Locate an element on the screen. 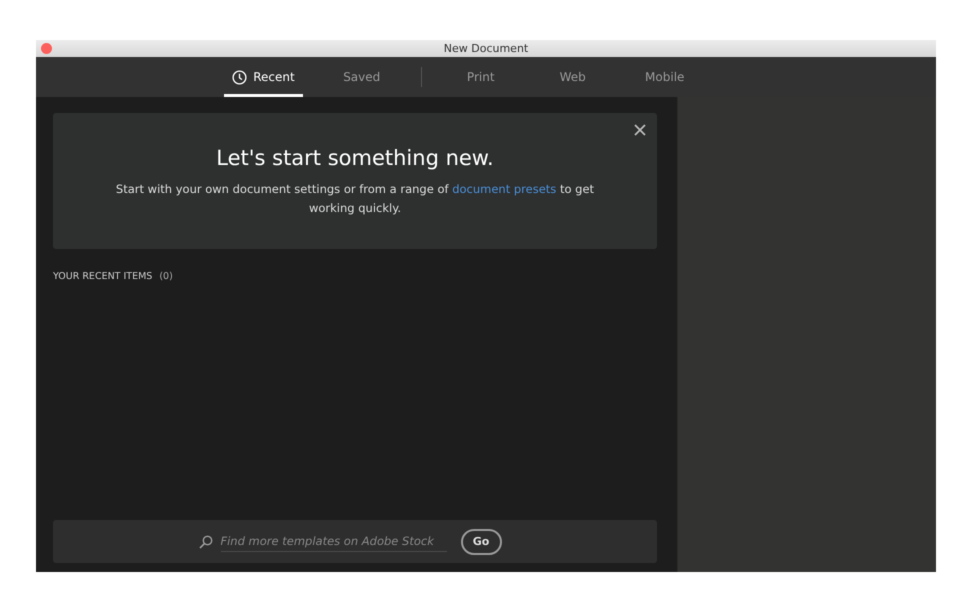 The height and width of the screenshot is (604, 978). tab: Mobile is located at coordinates (665, 77).